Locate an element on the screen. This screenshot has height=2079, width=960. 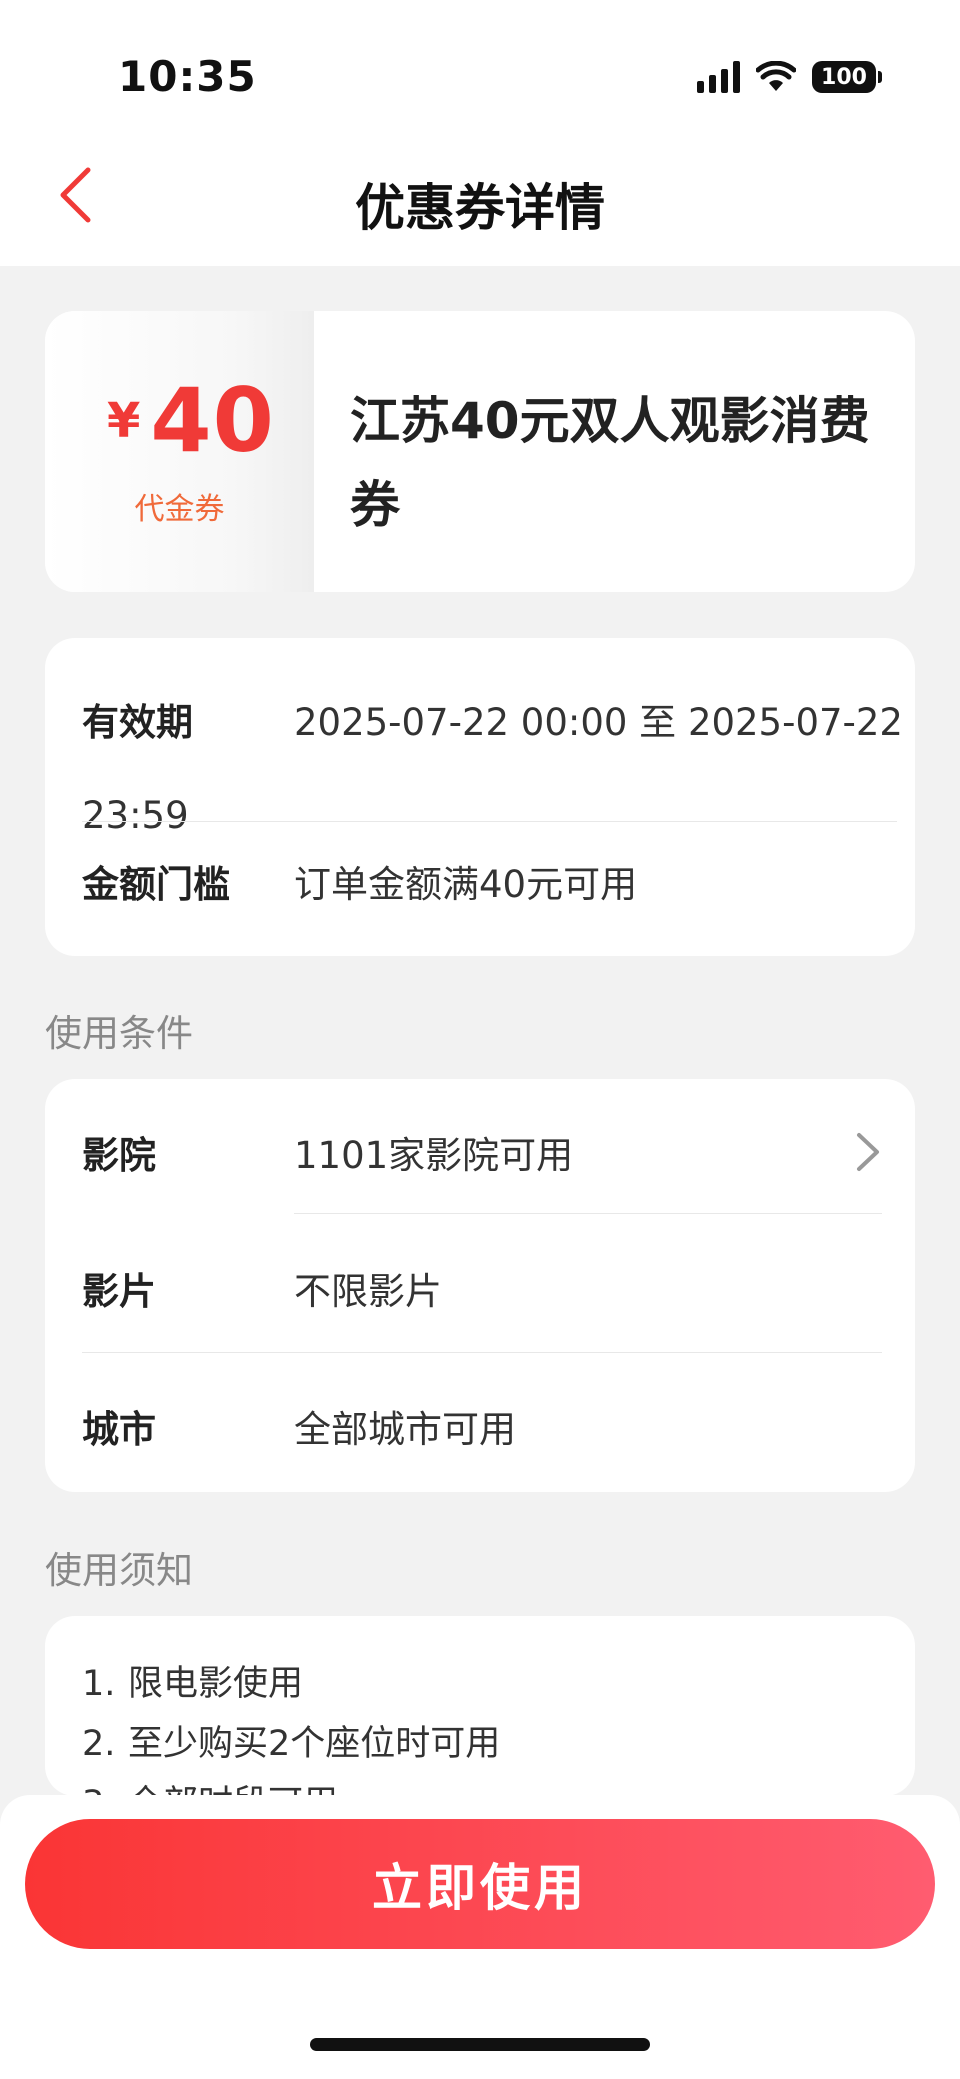
chevron-right-icon is located at coordinates (868, 1152).